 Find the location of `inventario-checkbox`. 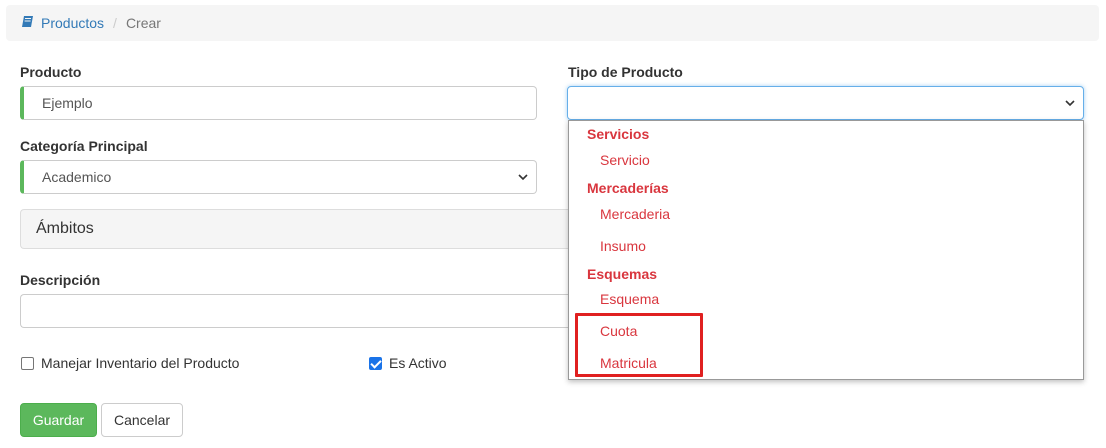

inventario-checkbox is located at coordinates (27, 363).